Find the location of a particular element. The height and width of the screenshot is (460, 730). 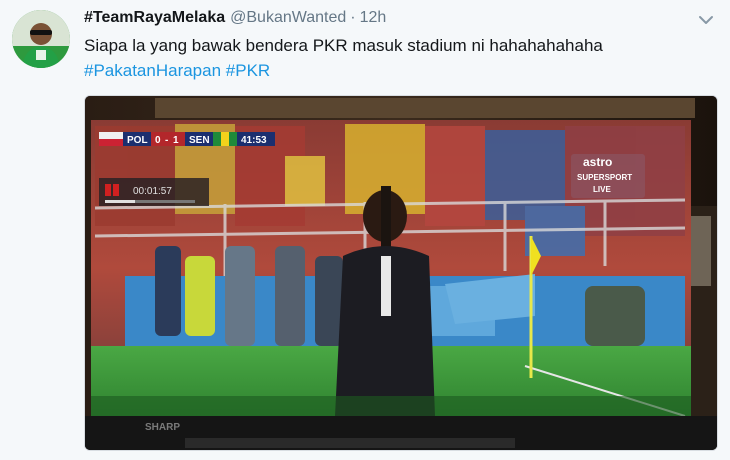

match-clock: 41:53 is located at coordinates (254, 140).